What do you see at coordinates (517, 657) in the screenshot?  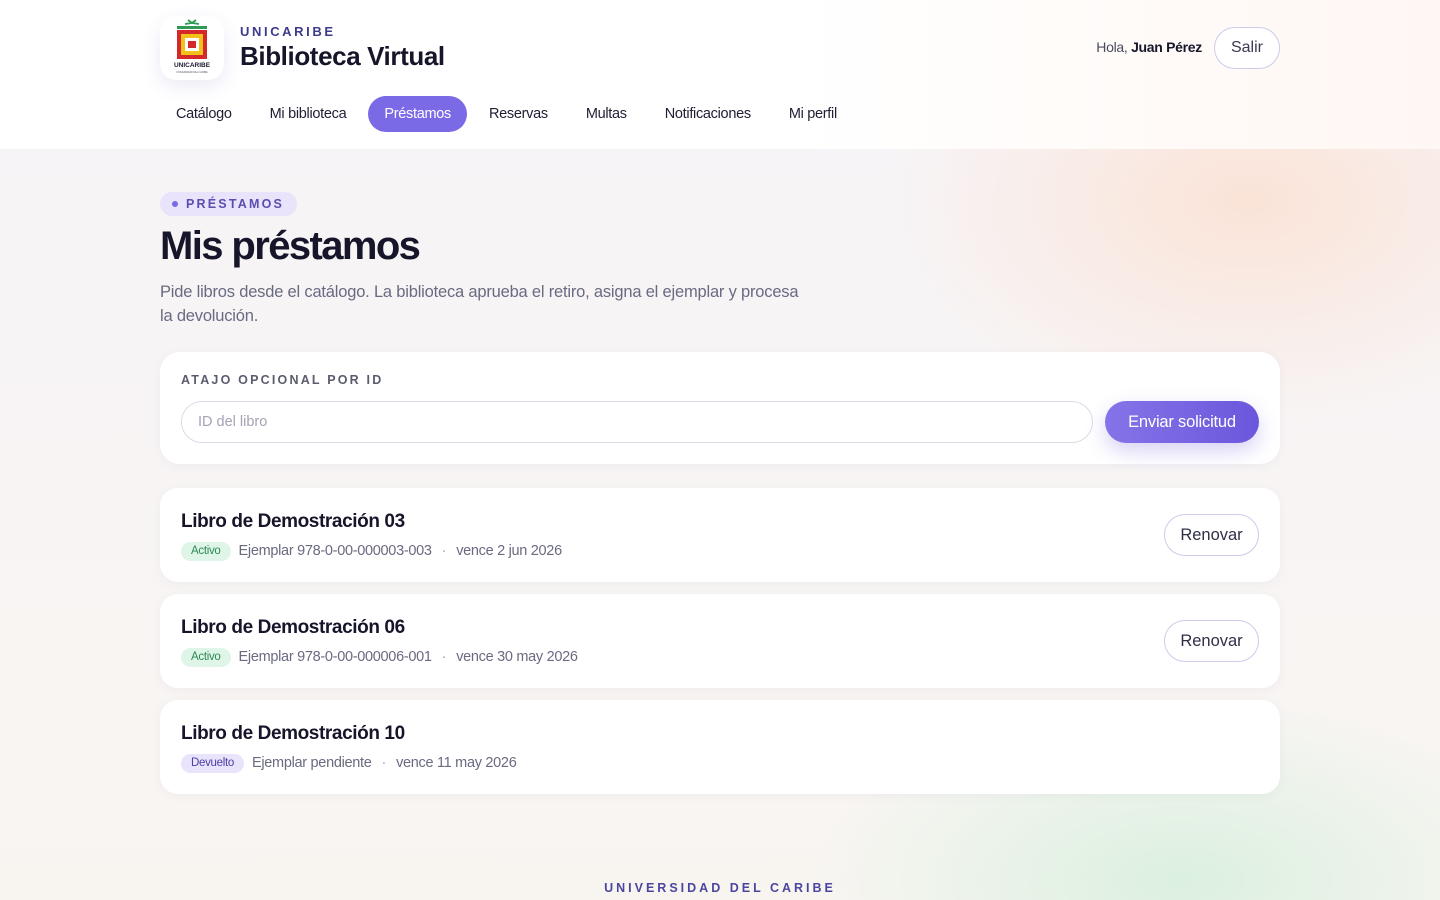 I see `loan-due-date: vence 30 may 2026` at bounding box center [517, 657].